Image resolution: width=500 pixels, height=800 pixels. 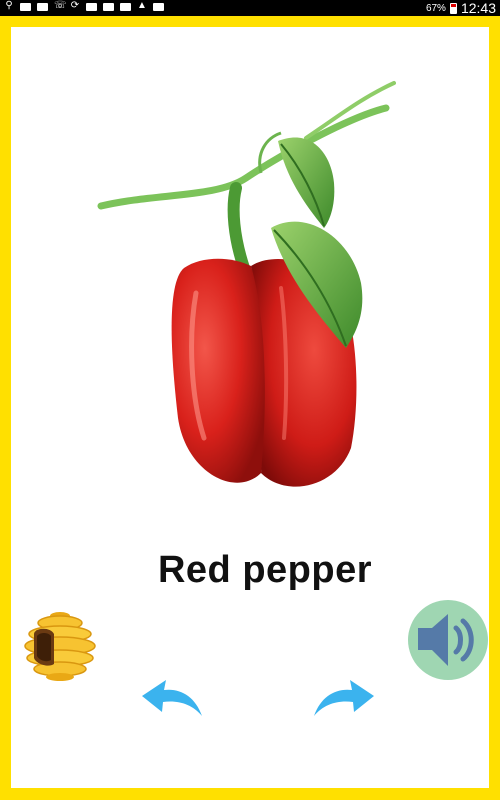 What do you see at coordinates (60, 646) in the screenshot?
I see `beehive-icon` at bounding box center [60, 646].